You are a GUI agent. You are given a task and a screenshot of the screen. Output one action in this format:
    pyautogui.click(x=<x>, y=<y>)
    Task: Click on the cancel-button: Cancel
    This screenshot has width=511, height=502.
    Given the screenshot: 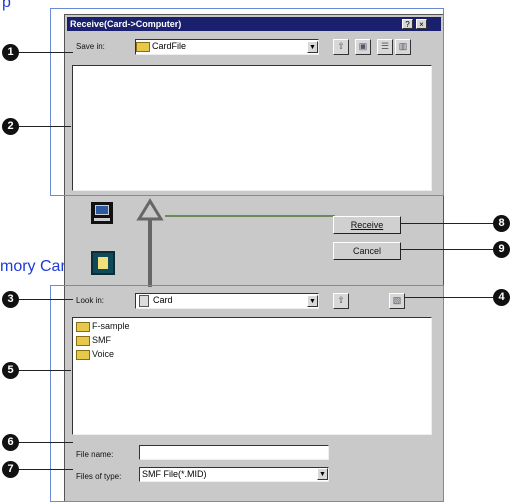 What is the action you would take?
    pyautogui.click(x=367, y=251)
    